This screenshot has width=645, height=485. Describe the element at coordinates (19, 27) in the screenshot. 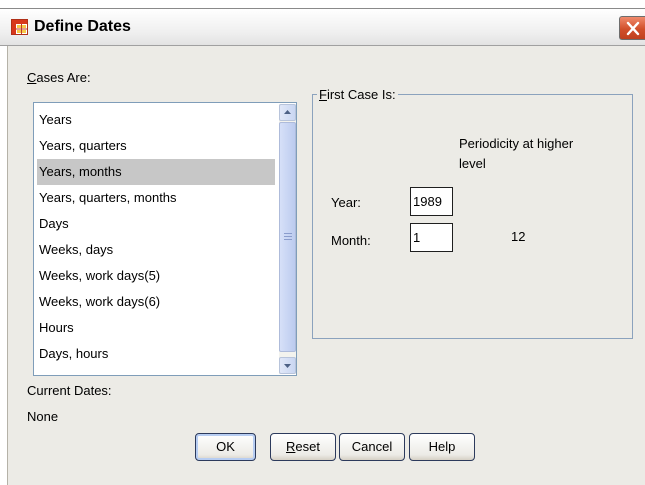

I see `grid-table-icon` at that location.